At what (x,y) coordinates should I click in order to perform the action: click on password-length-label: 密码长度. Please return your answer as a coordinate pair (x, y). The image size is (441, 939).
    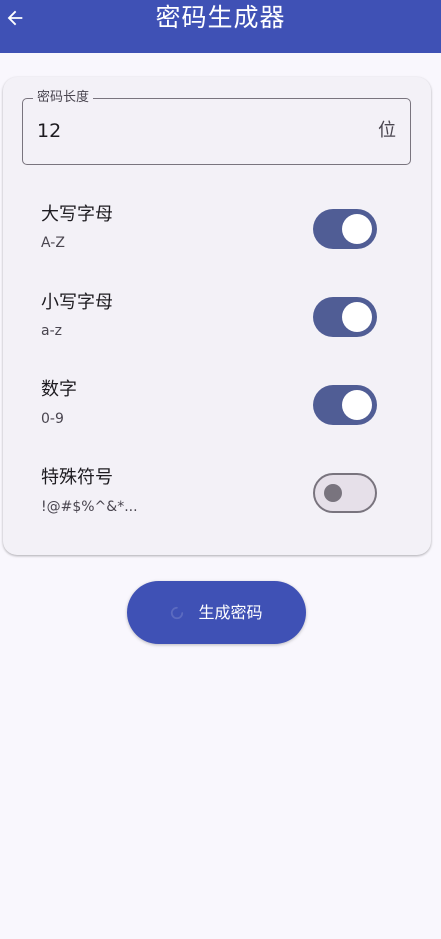
    Looking at the image, I should click on (63, 98).